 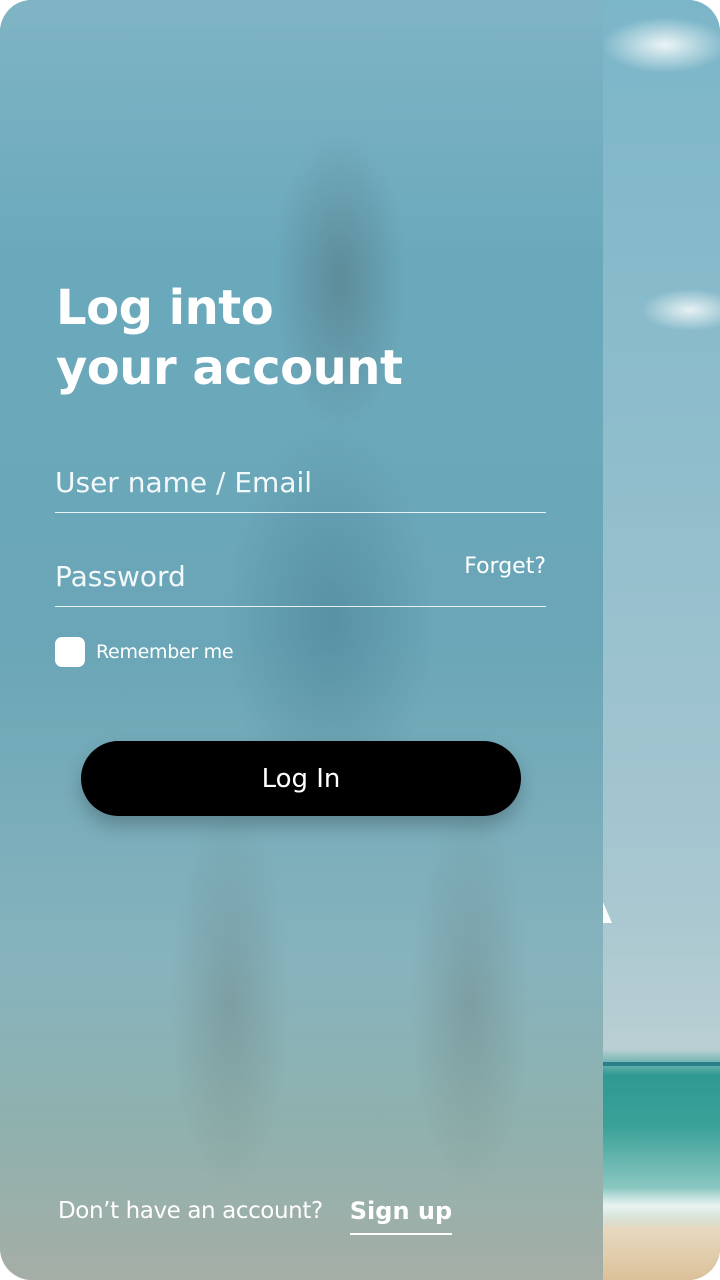 What do you see at coordinates (70, 652) in the screenshot?
I see `remember-me-checkbox` at bounding box center [70, 652].